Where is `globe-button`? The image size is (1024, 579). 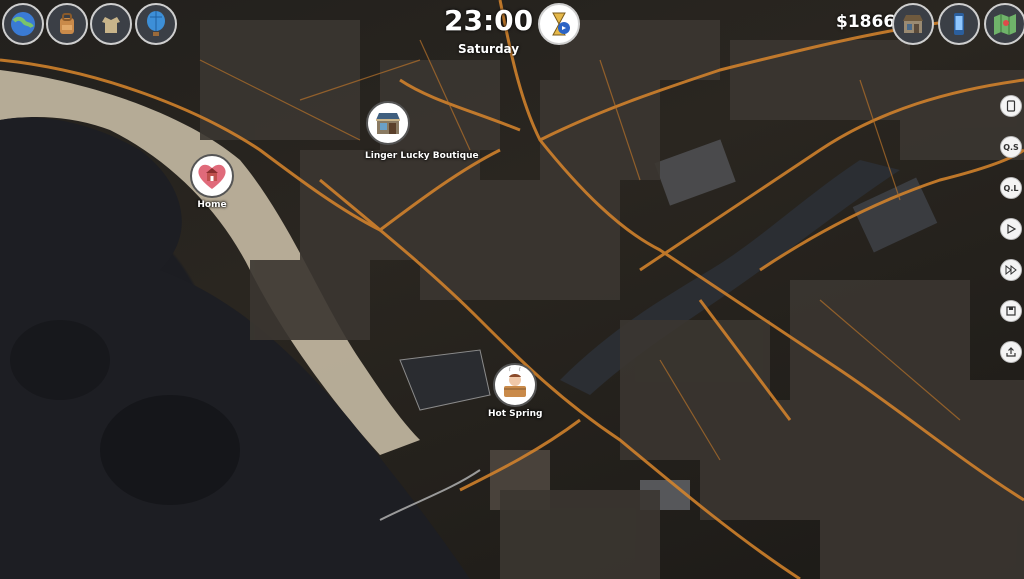 globe-button is located at coordinates (23, 24).